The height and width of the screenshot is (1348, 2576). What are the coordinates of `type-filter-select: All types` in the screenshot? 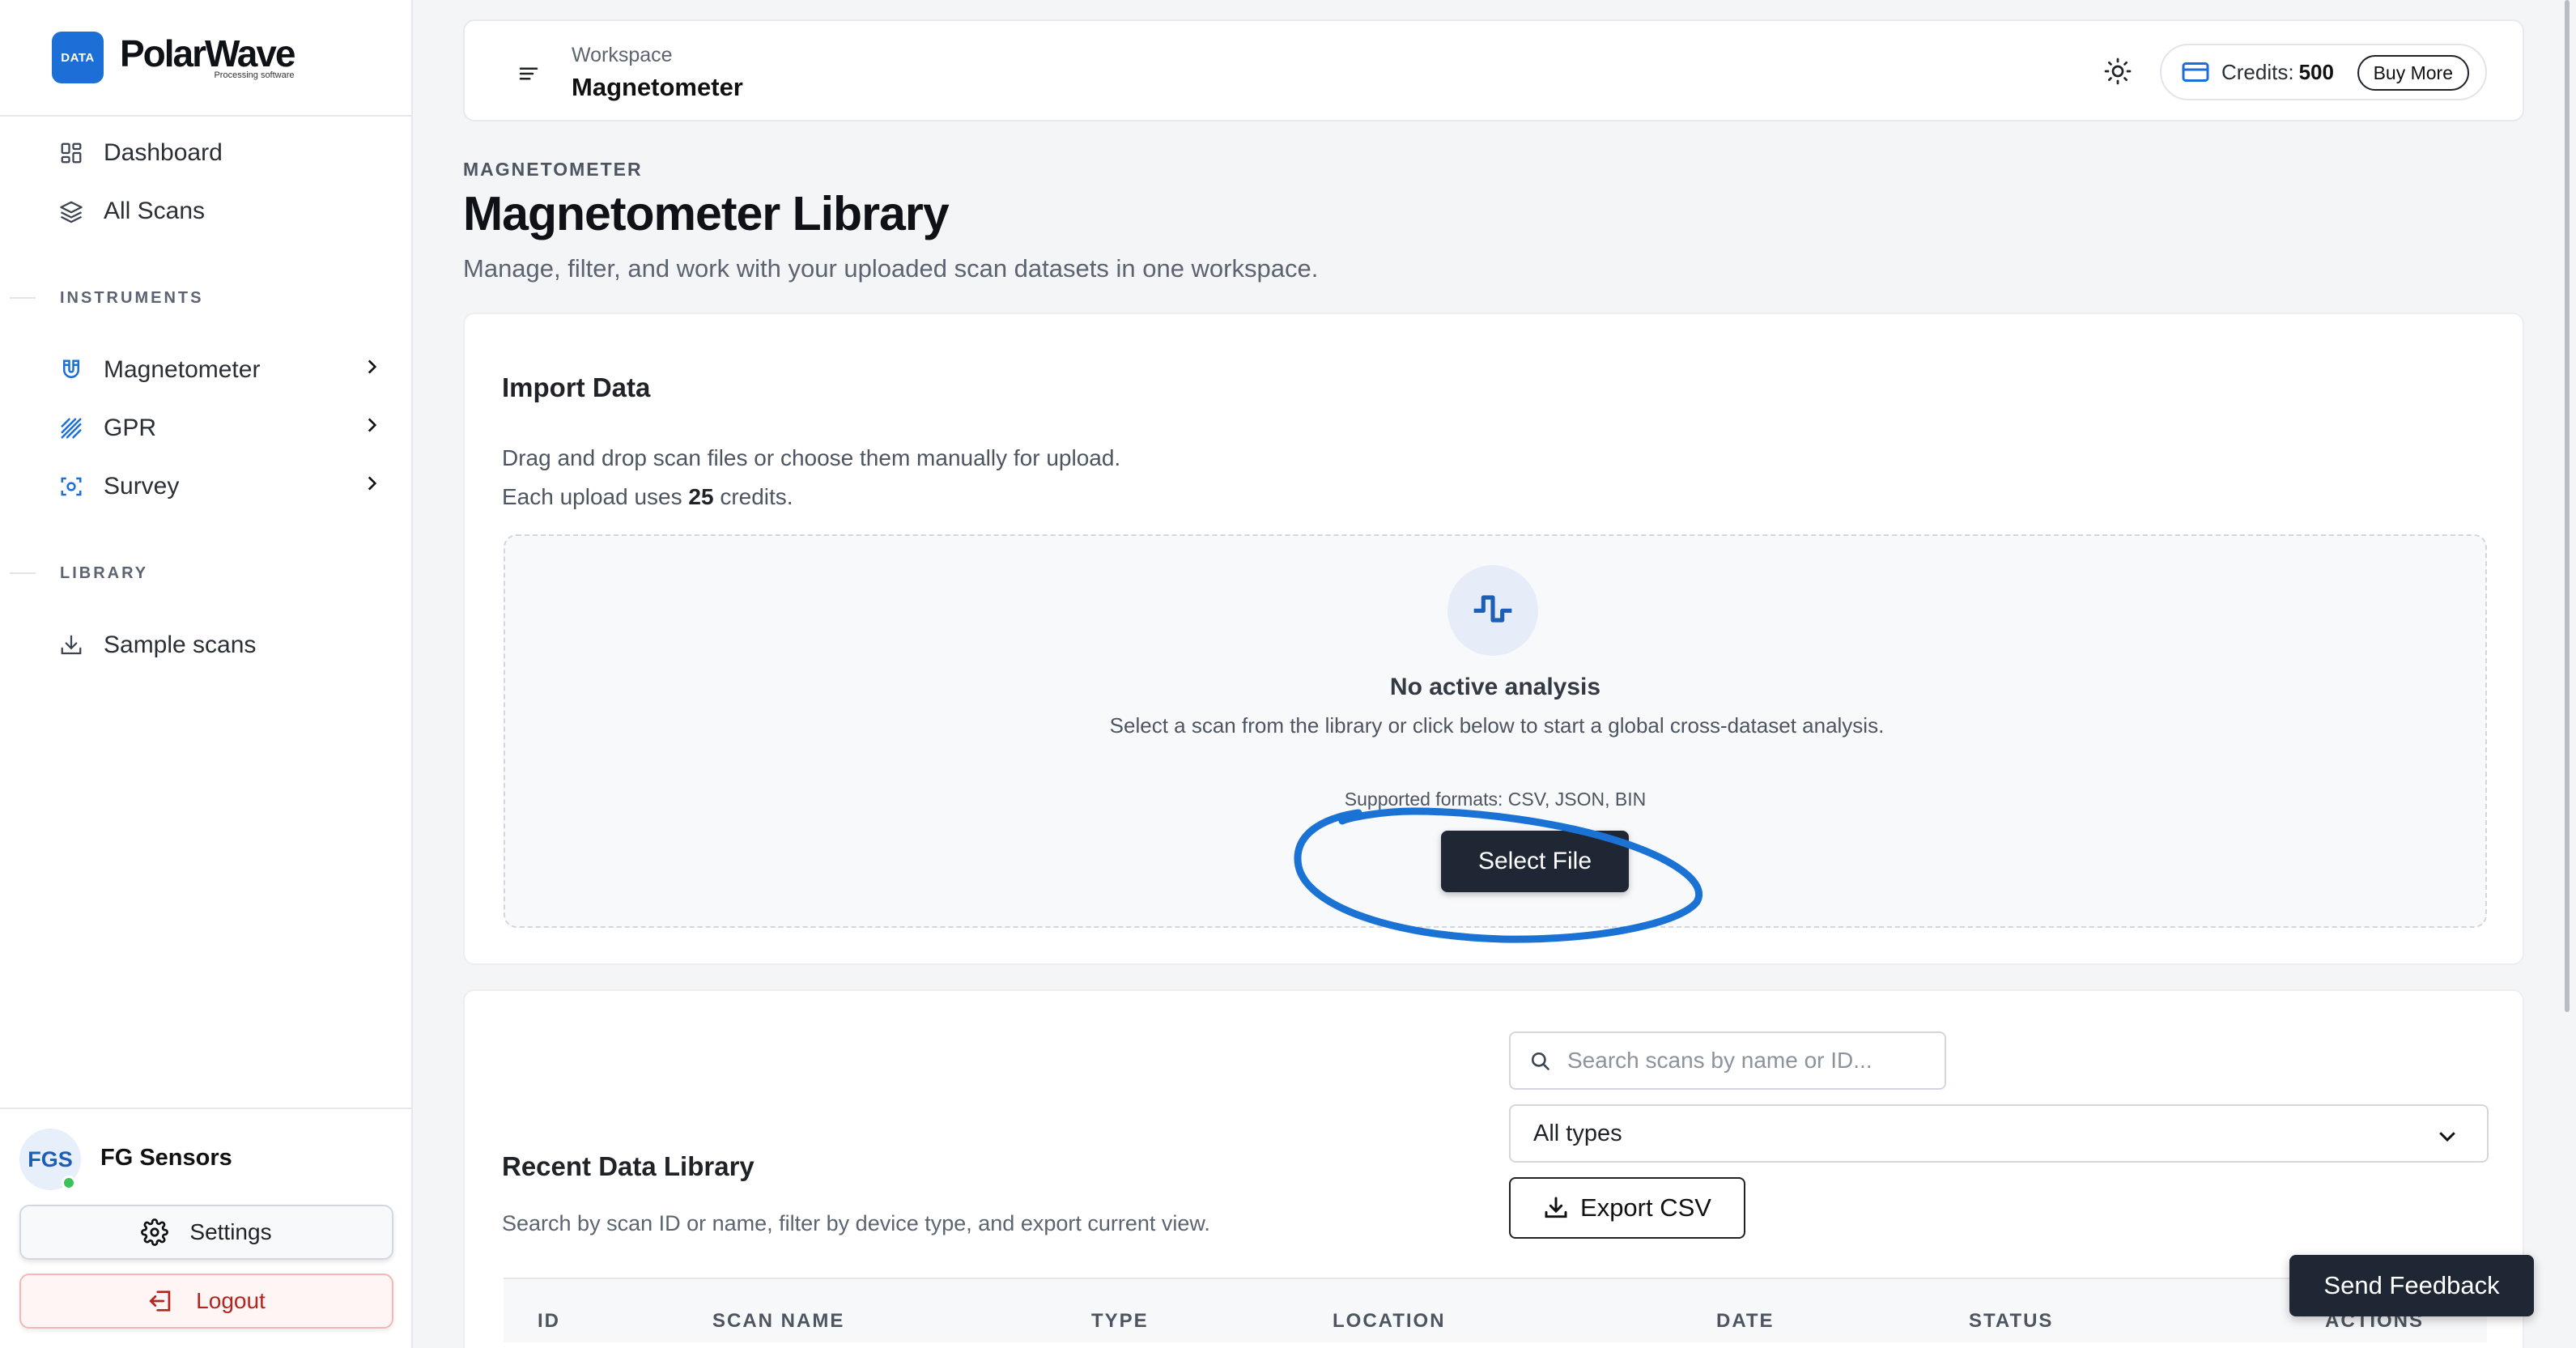 It's located at (1999, 1133).